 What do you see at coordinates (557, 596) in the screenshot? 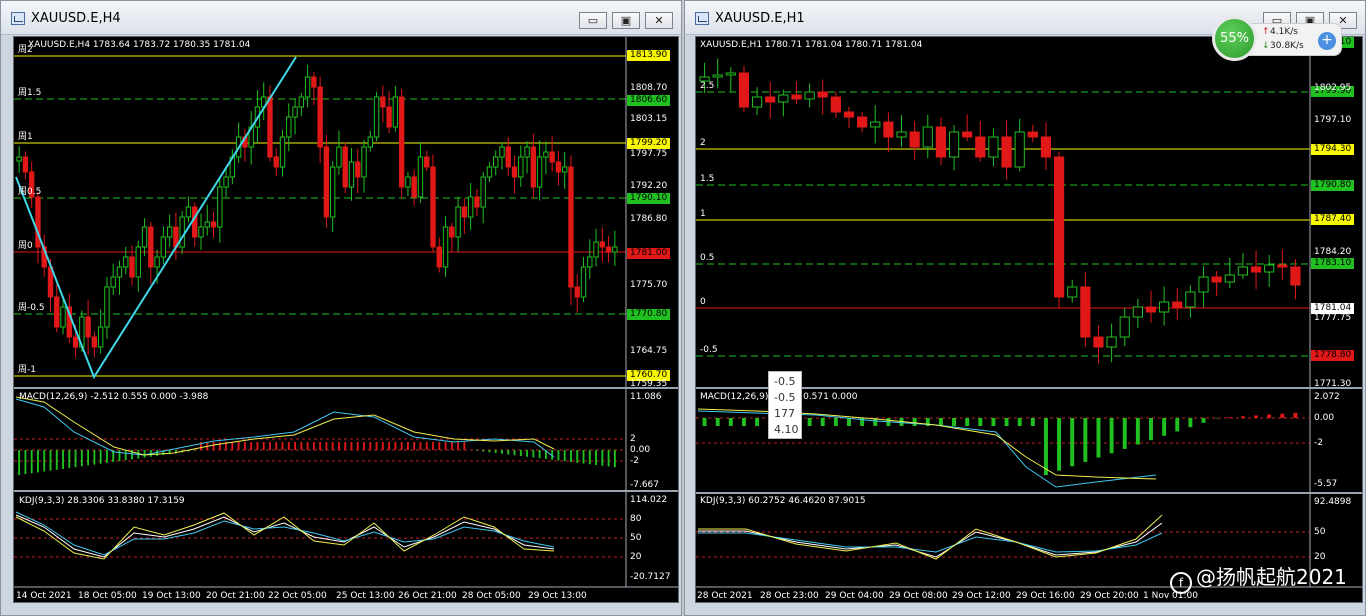
I see `time-axis-label: 29 Oct 13:00` at bounding box center [557, 596].